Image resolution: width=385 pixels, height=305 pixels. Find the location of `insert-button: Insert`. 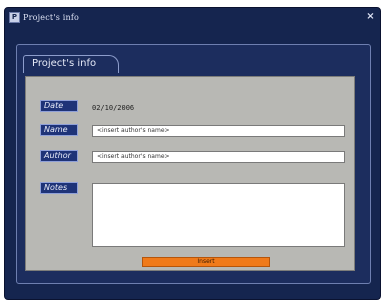

insert-button: Insert is located at coordinates (206, 262).